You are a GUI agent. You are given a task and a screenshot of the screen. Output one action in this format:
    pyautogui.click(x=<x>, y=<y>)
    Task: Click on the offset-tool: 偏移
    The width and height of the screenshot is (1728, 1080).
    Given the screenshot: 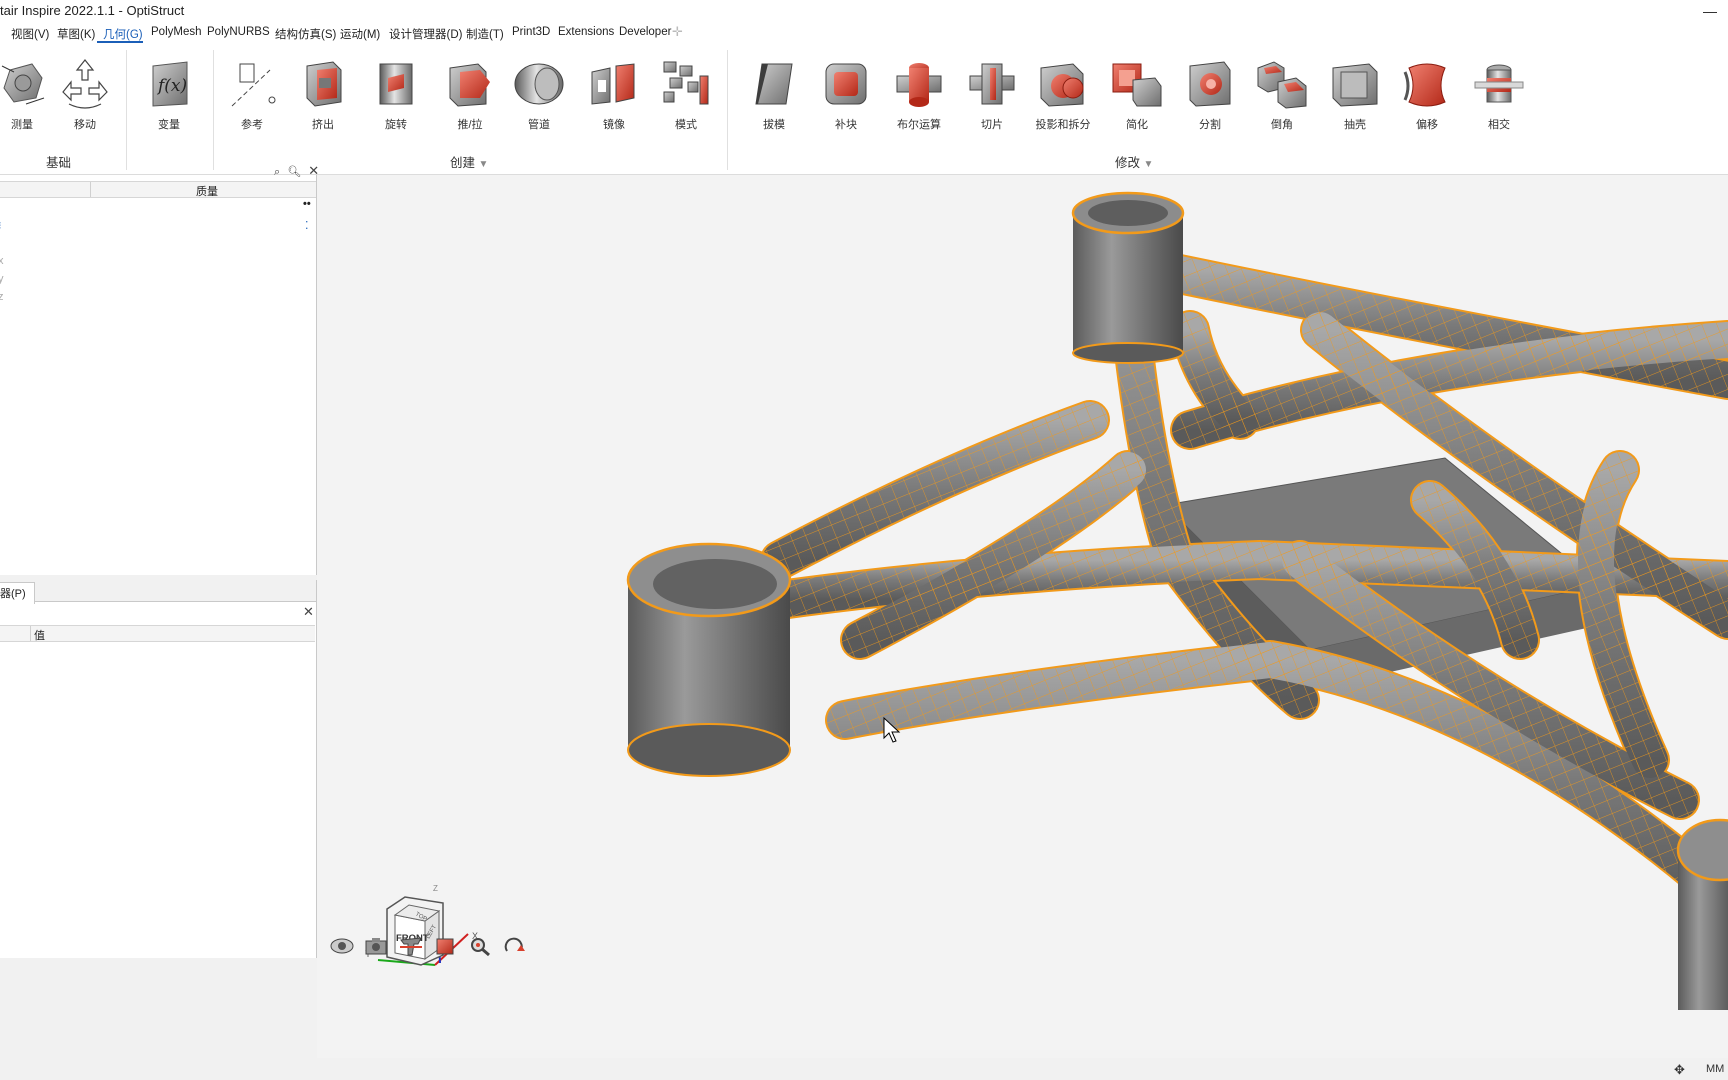 What is the action you would take?
    pyautogui.click(x=1427, y=95)
    